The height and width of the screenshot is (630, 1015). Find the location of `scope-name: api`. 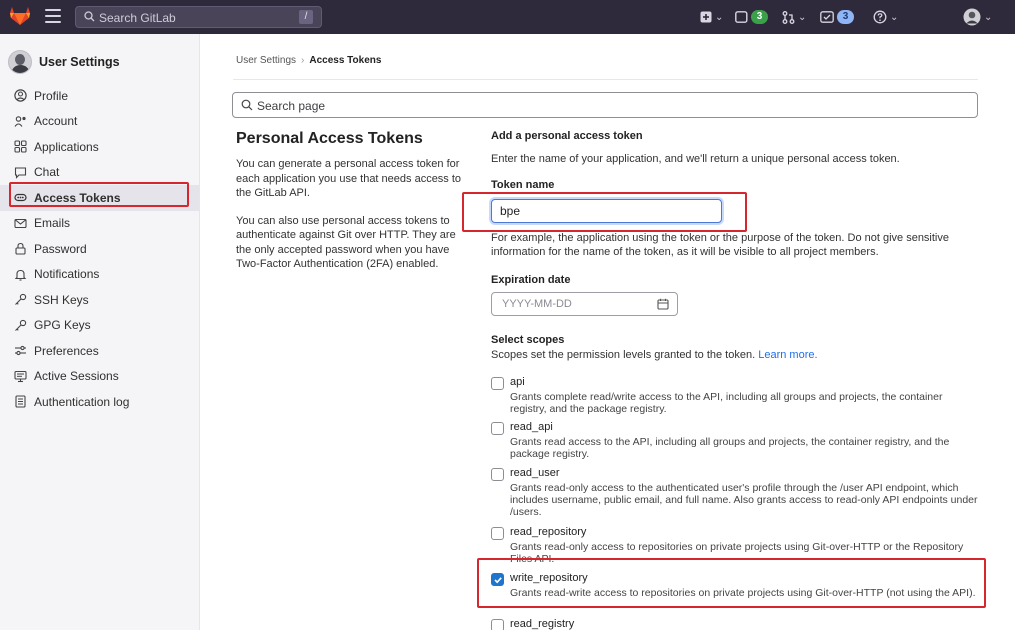

scope-name: api is located at coordinates (517, 382).